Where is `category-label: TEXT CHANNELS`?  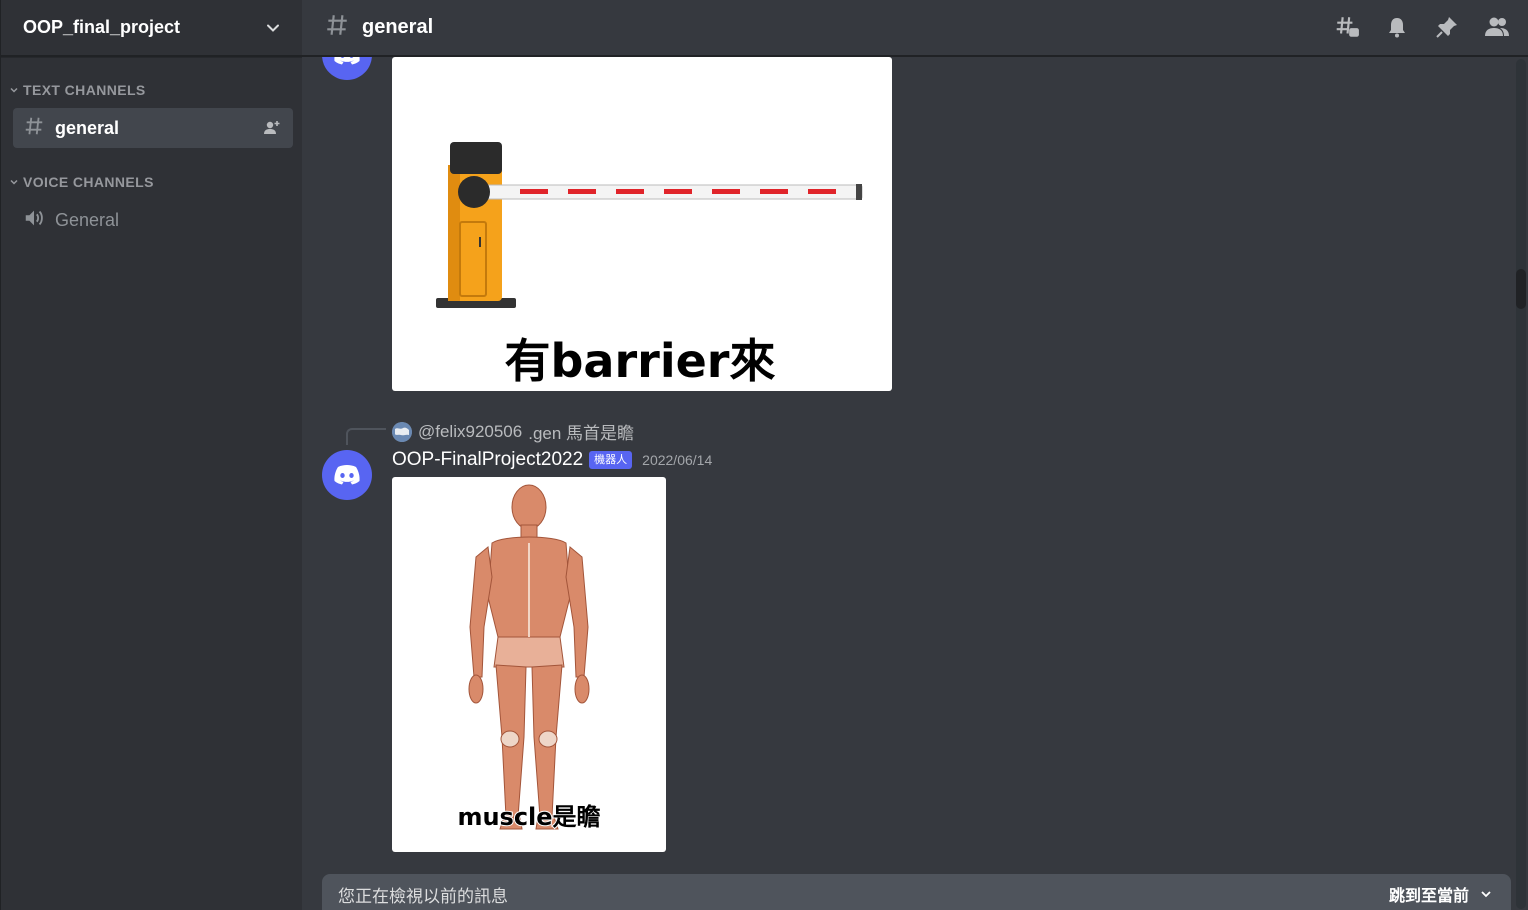 category-label: TEXT CHANNELS is located at coordinates (84, 90).